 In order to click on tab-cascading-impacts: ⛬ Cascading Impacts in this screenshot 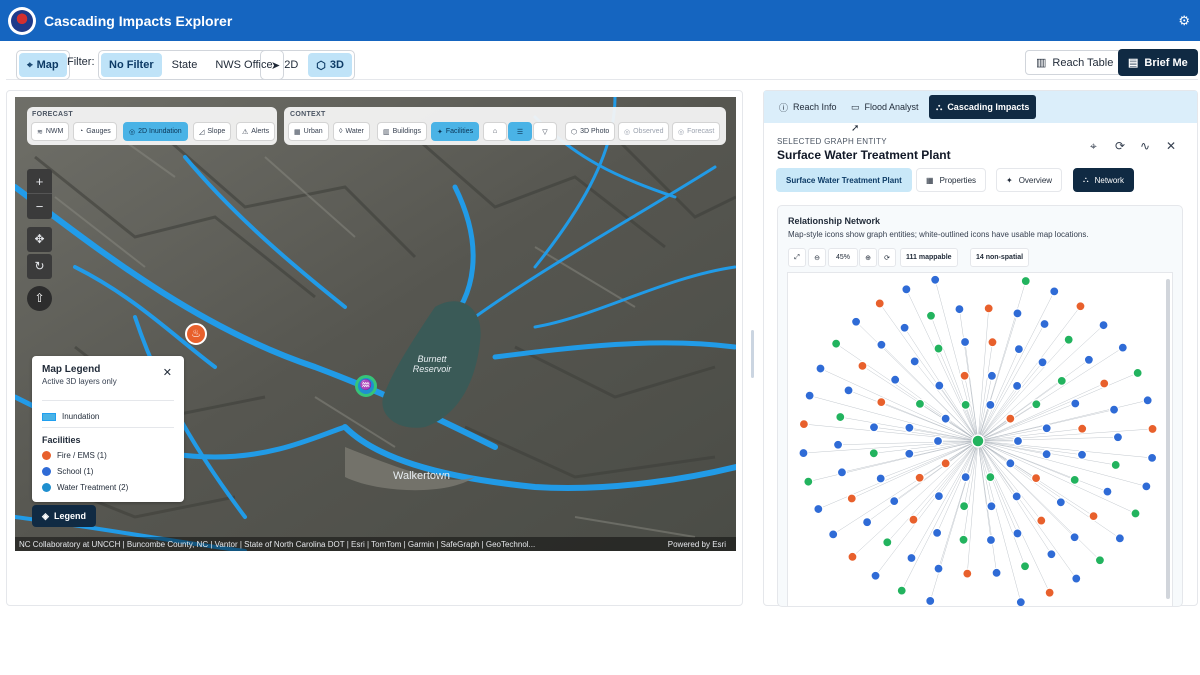, I will do `click(983, 107)`.